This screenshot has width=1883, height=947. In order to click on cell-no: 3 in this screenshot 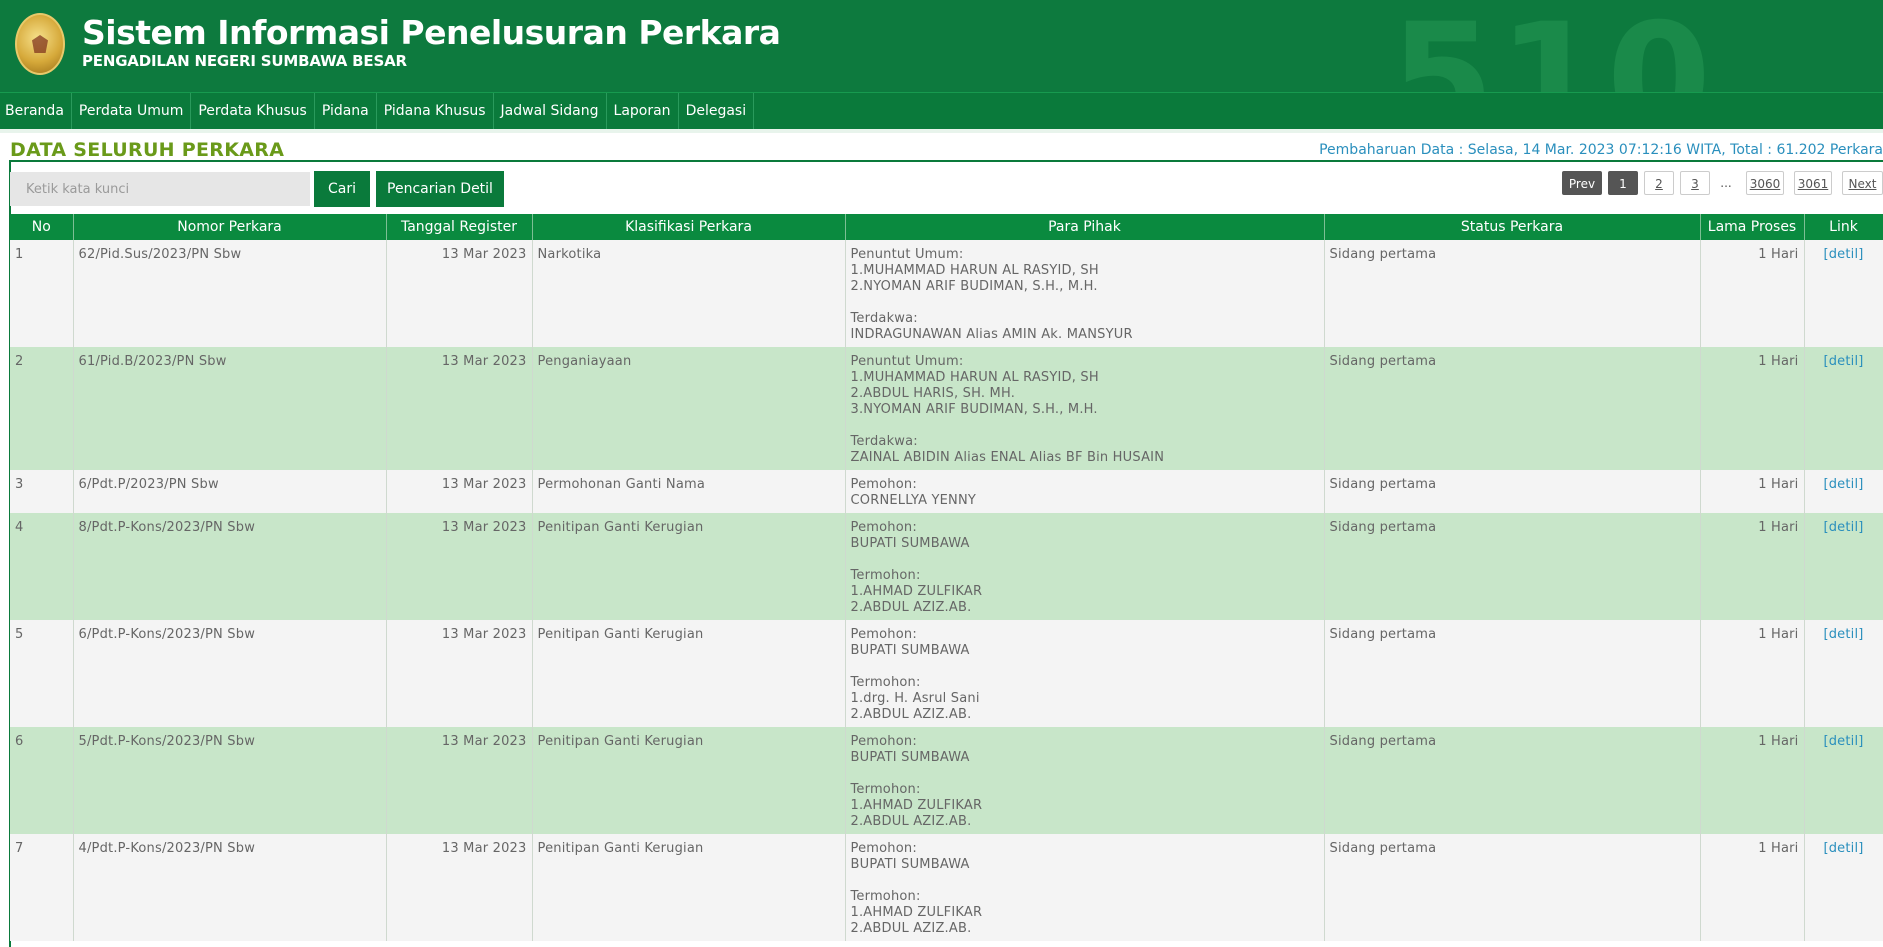, I will do `click(42, 491)`.